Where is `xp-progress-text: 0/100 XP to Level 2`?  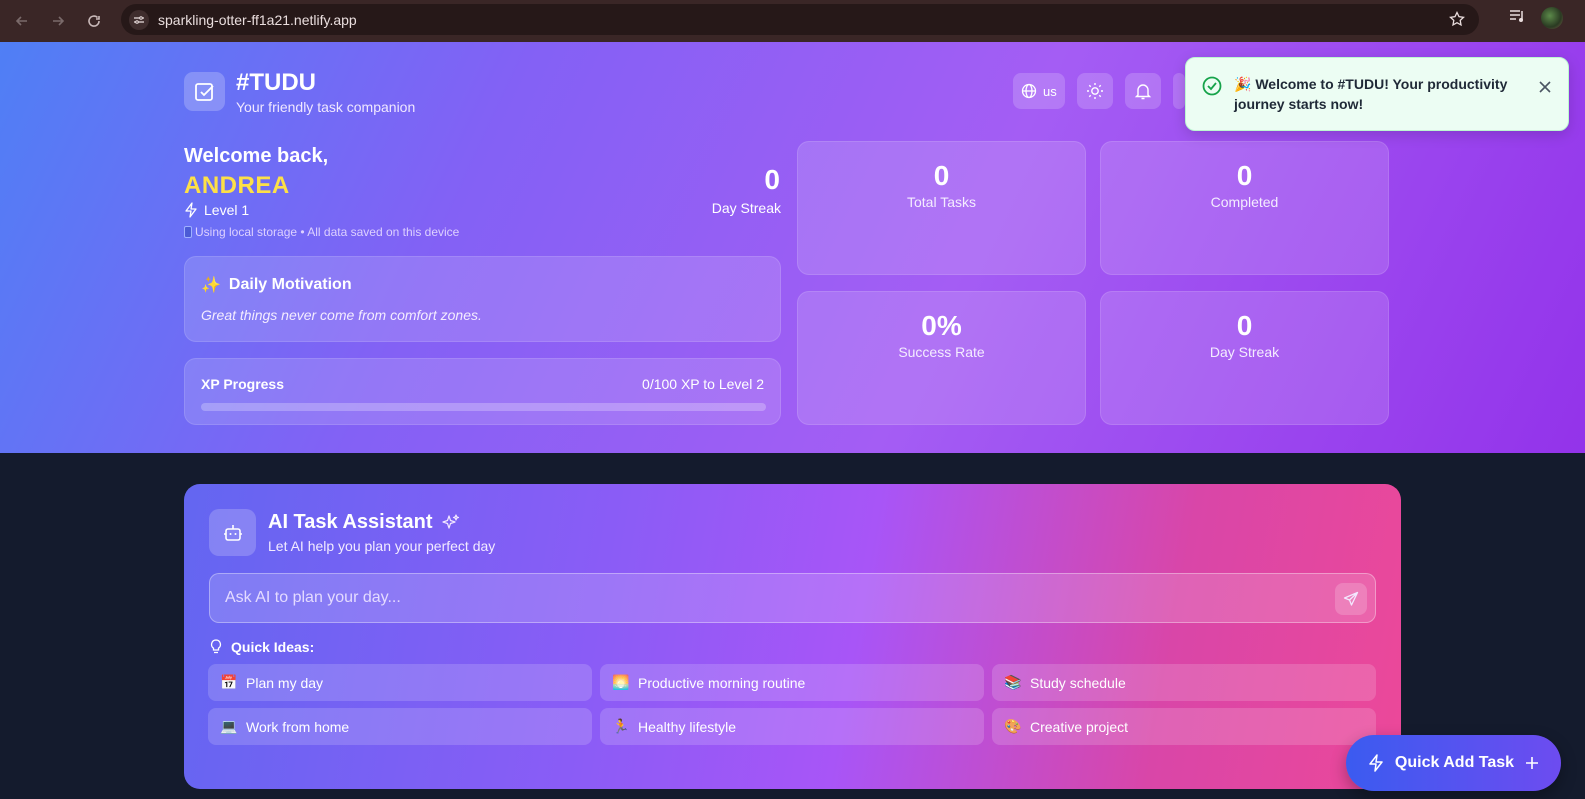 xp-progress-text: 0/100 XP to Level 2 is located at coordinates (703, 384).